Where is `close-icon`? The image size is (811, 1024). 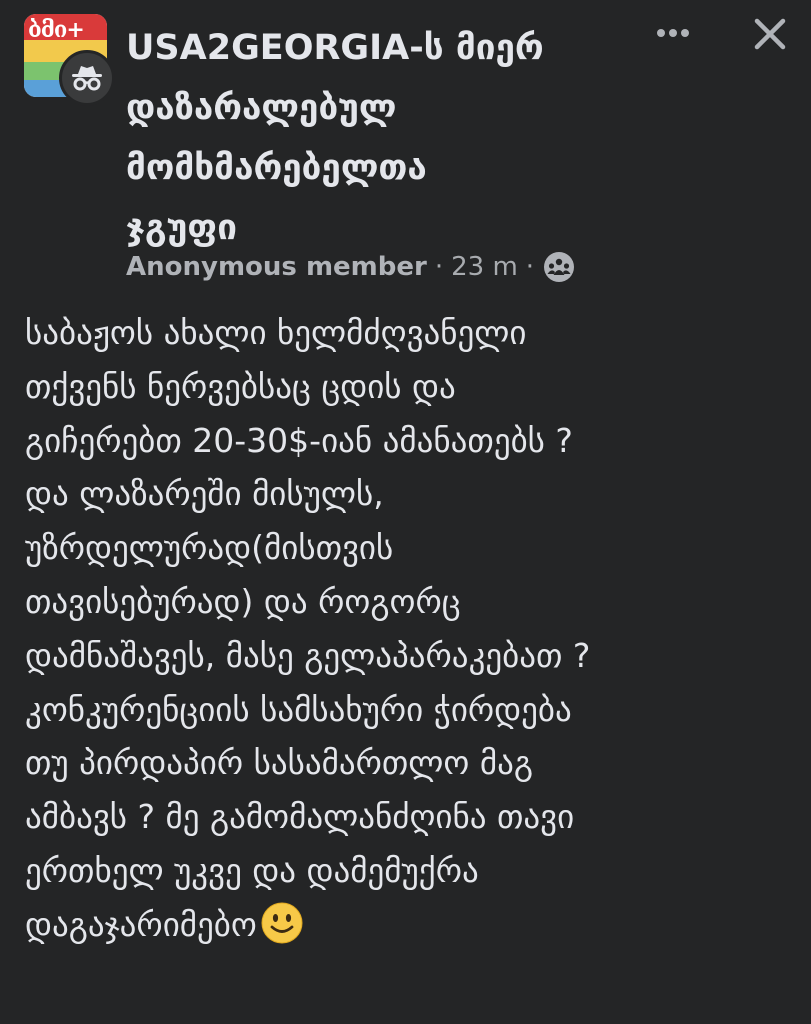
close-icon is located at coordinates (770, 34).